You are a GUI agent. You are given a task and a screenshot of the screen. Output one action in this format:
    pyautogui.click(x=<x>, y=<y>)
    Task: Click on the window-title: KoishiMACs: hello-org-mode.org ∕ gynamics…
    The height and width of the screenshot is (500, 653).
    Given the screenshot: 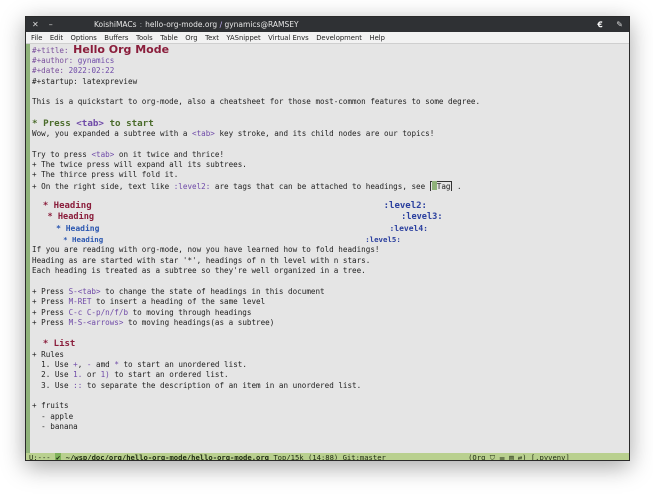 What is the action you would take?
    pyautogui.click(x=196, y=24)
    